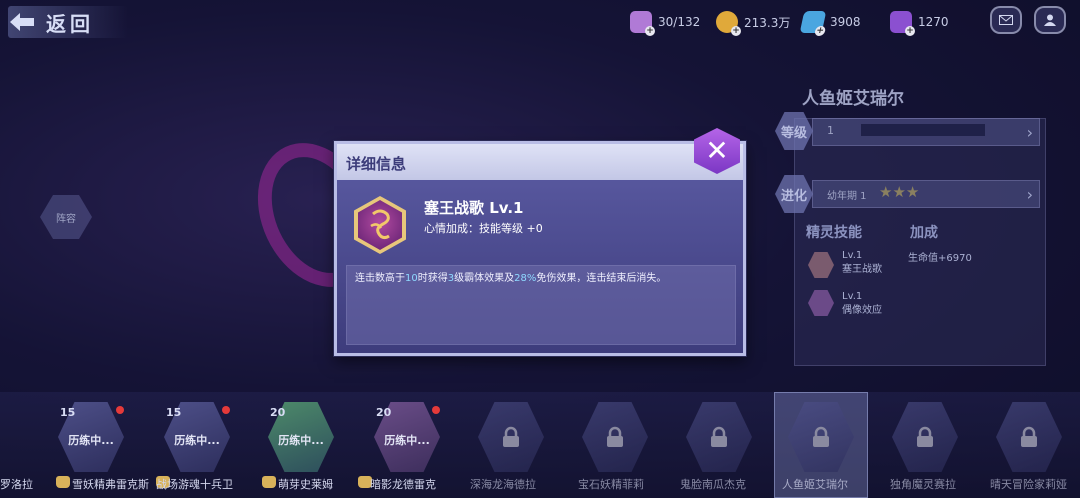  What do you see at coordinates (847, 196) in the screenshot?
I see `evolve-stage: 幼年期 1` at bounding box center [847, 196].